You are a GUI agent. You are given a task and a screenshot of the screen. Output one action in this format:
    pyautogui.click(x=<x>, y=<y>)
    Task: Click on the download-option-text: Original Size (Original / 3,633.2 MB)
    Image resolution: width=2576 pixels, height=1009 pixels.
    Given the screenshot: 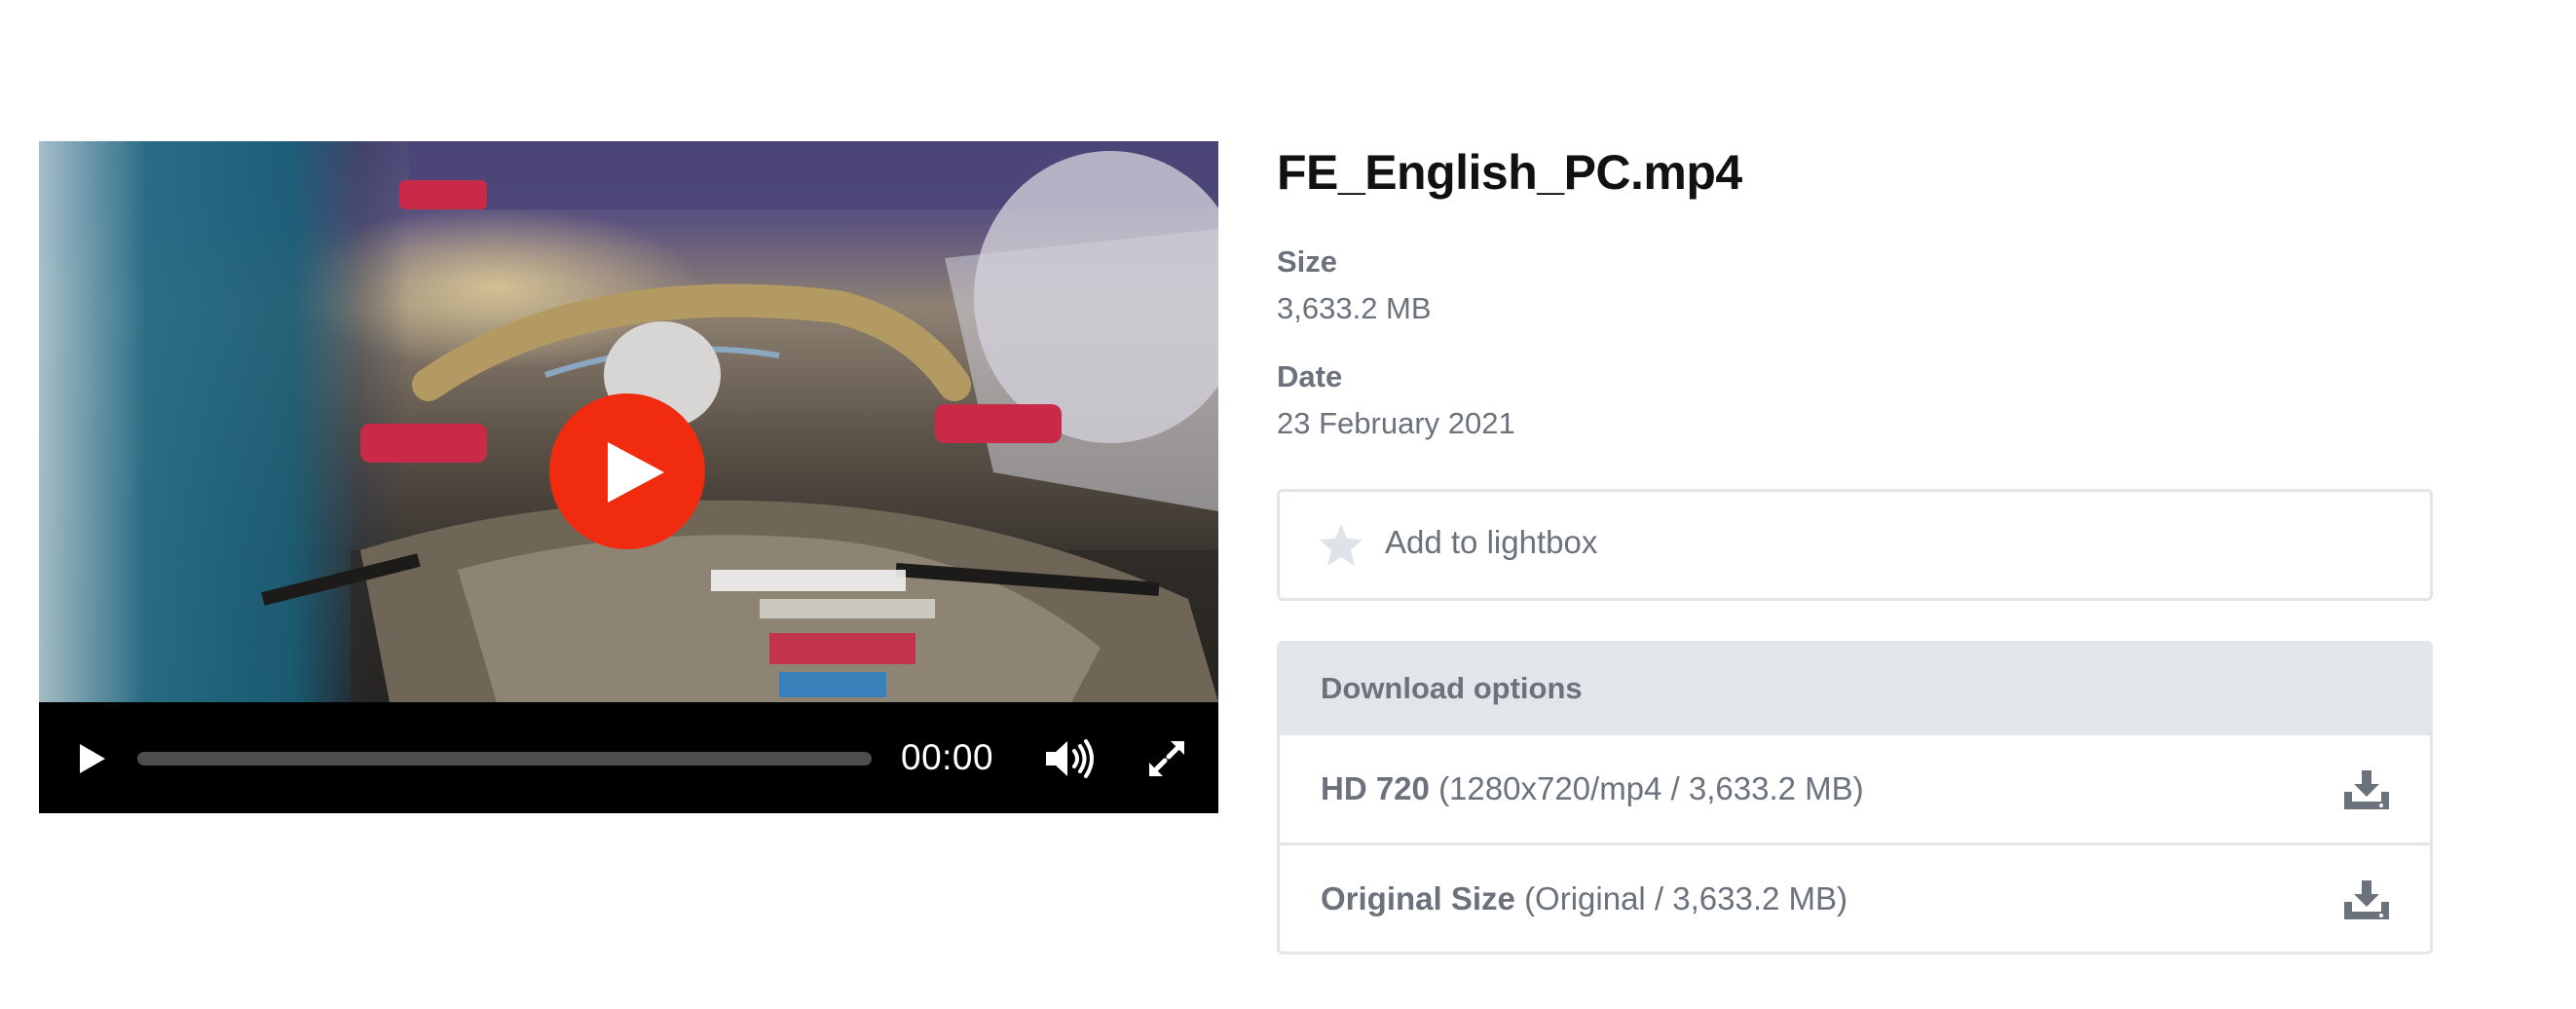 What is the action you would take?
    pyautogui.click(x=1584, y=898)
    